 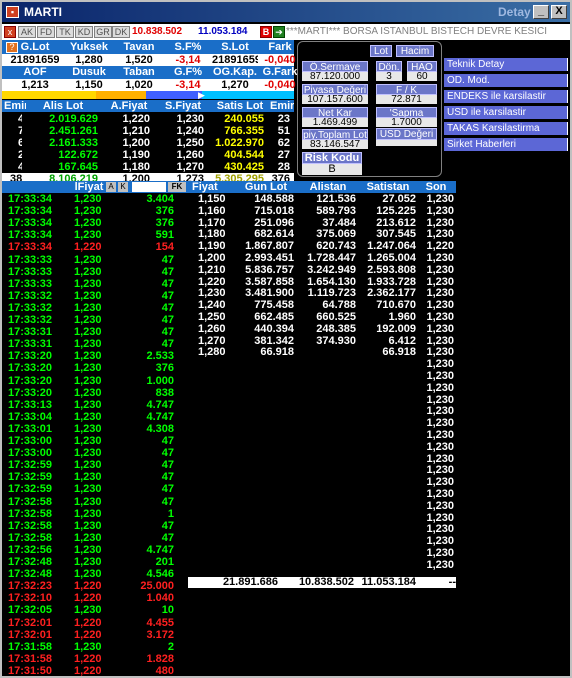 What do you see at coordinates (123, 187) in the screenshot?
I see `filter-k-button: K` at bounding box center [123, 187].